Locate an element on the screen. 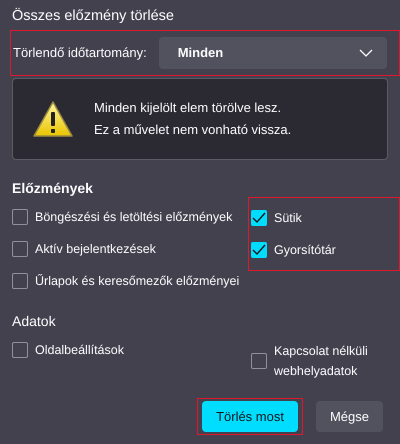 This screenshot has width=400, height=444. warning-text: Ez a művelet nem vonható vissza. is located at coordinates (193, 130).